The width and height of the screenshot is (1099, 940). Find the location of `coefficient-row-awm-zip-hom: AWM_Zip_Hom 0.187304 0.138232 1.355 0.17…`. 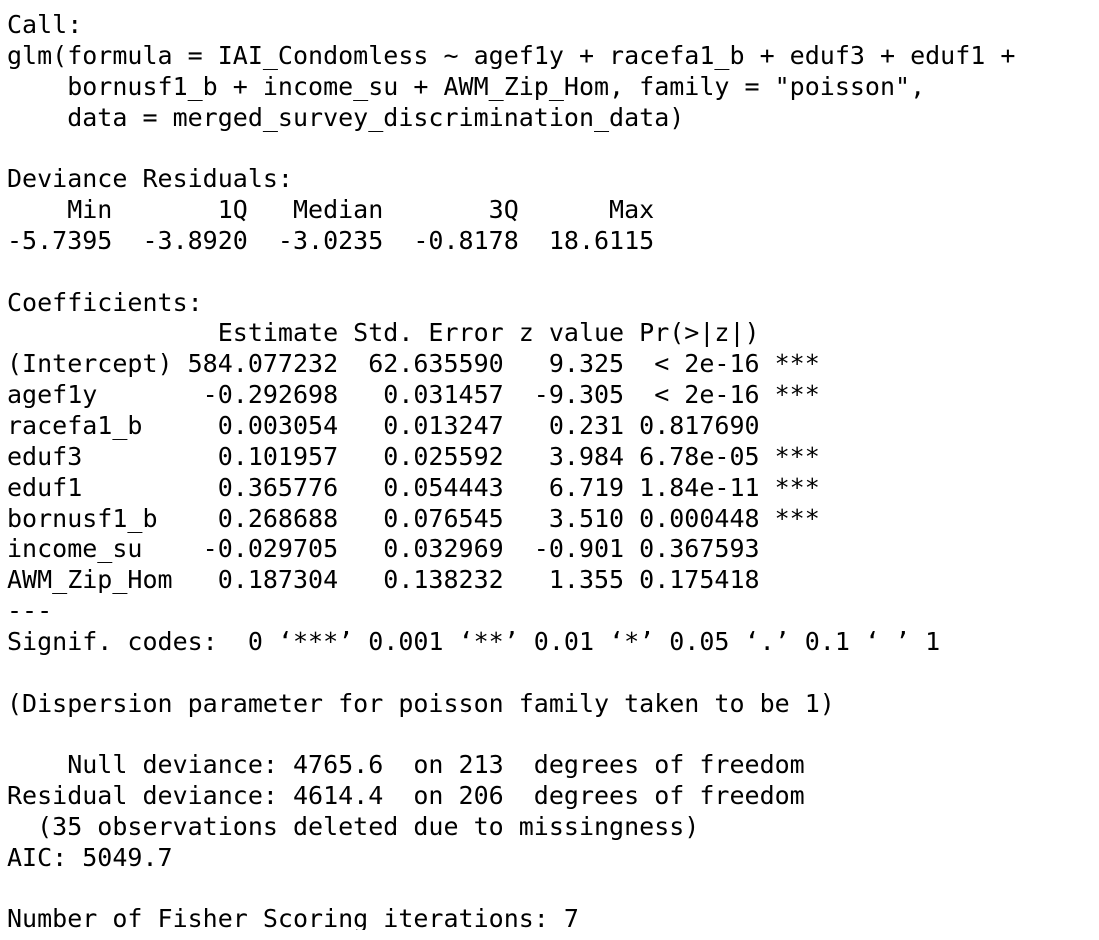

coefficient-row-awm-zip-hom: AWM_Zip_Hom 0.187304 0.138232 1.355 0.17… is located at coordinates (383, 580).